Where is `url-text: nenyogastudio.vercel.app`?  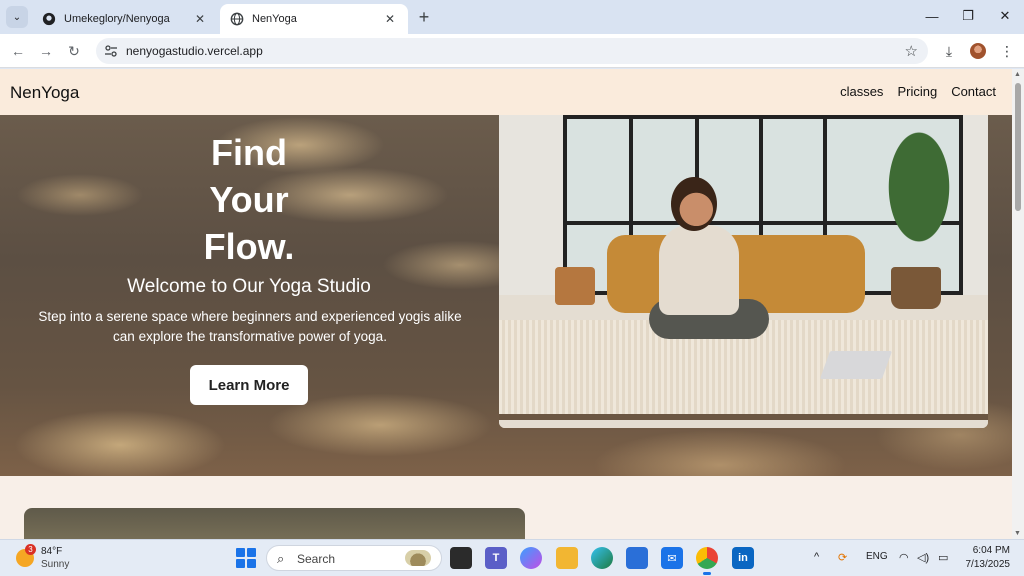 url-text: nenyogastudio.vercel.app is located at coordinates (194, 51).